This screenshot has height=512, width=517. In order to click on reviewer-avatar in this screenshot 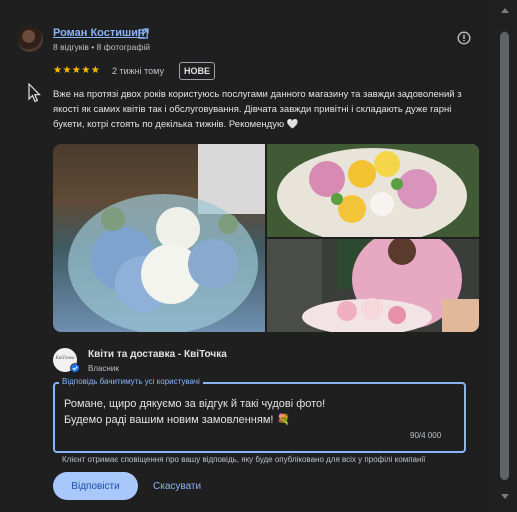, I will do `click(30, 39)`.